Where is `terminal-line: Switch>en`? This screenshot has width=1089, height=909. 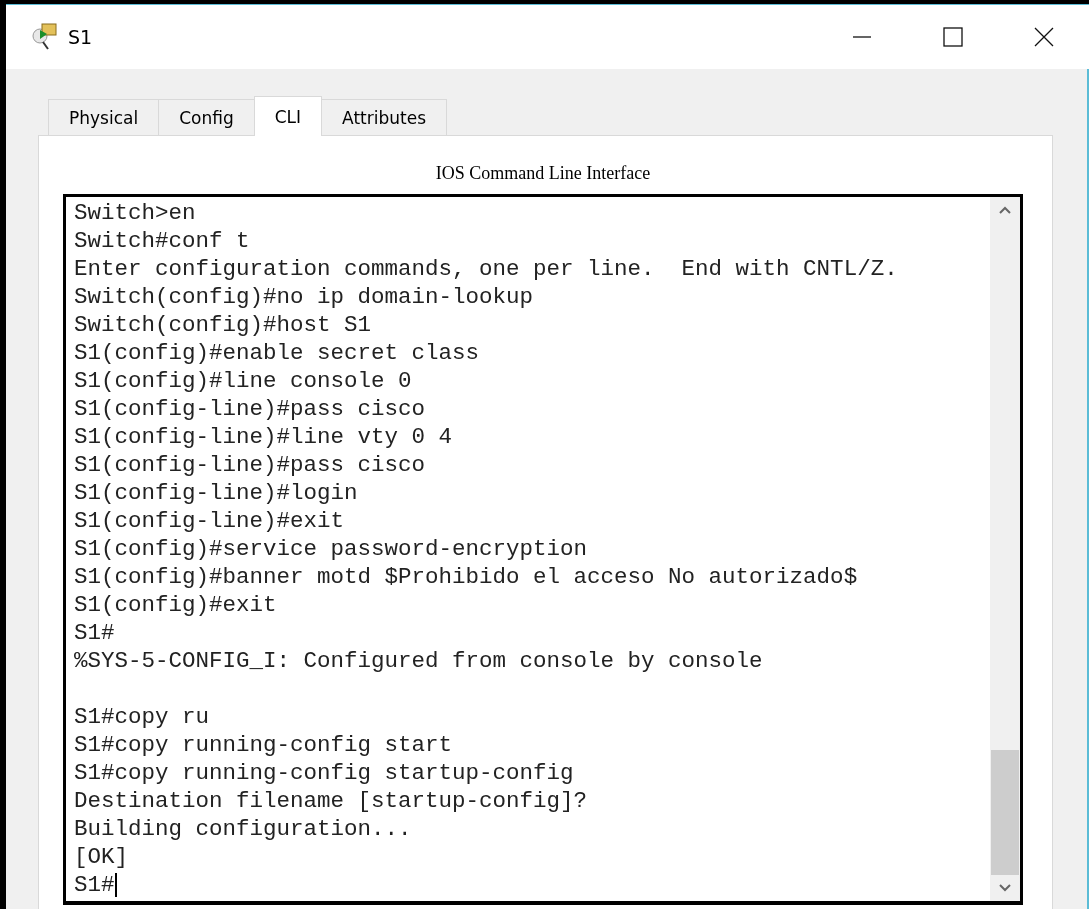
terminal-line: Switch>en is located at coordinates (135, 213).